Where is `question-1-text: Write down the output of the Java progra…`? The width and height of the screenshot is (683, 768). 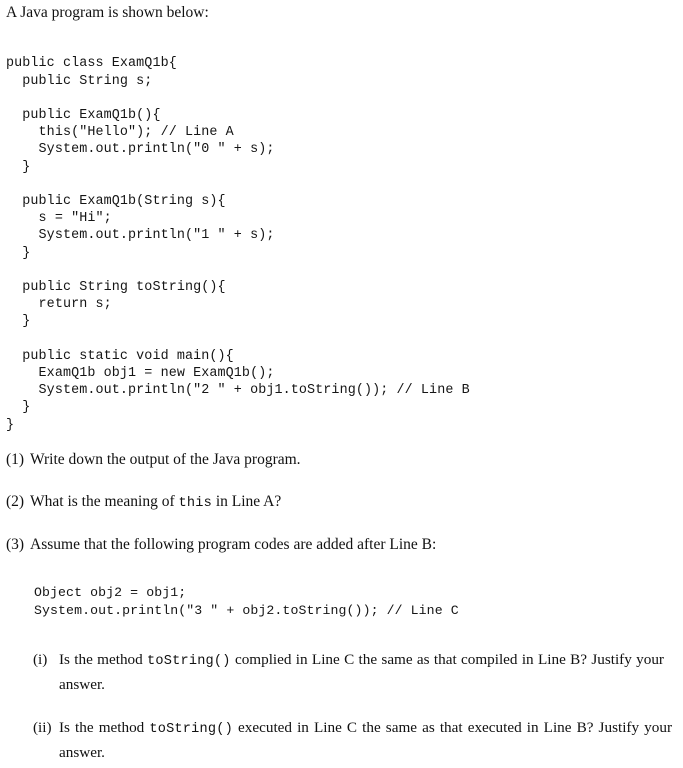 question-1-text: Write down the output of the Java progra… is located at coordinates (165, 459).